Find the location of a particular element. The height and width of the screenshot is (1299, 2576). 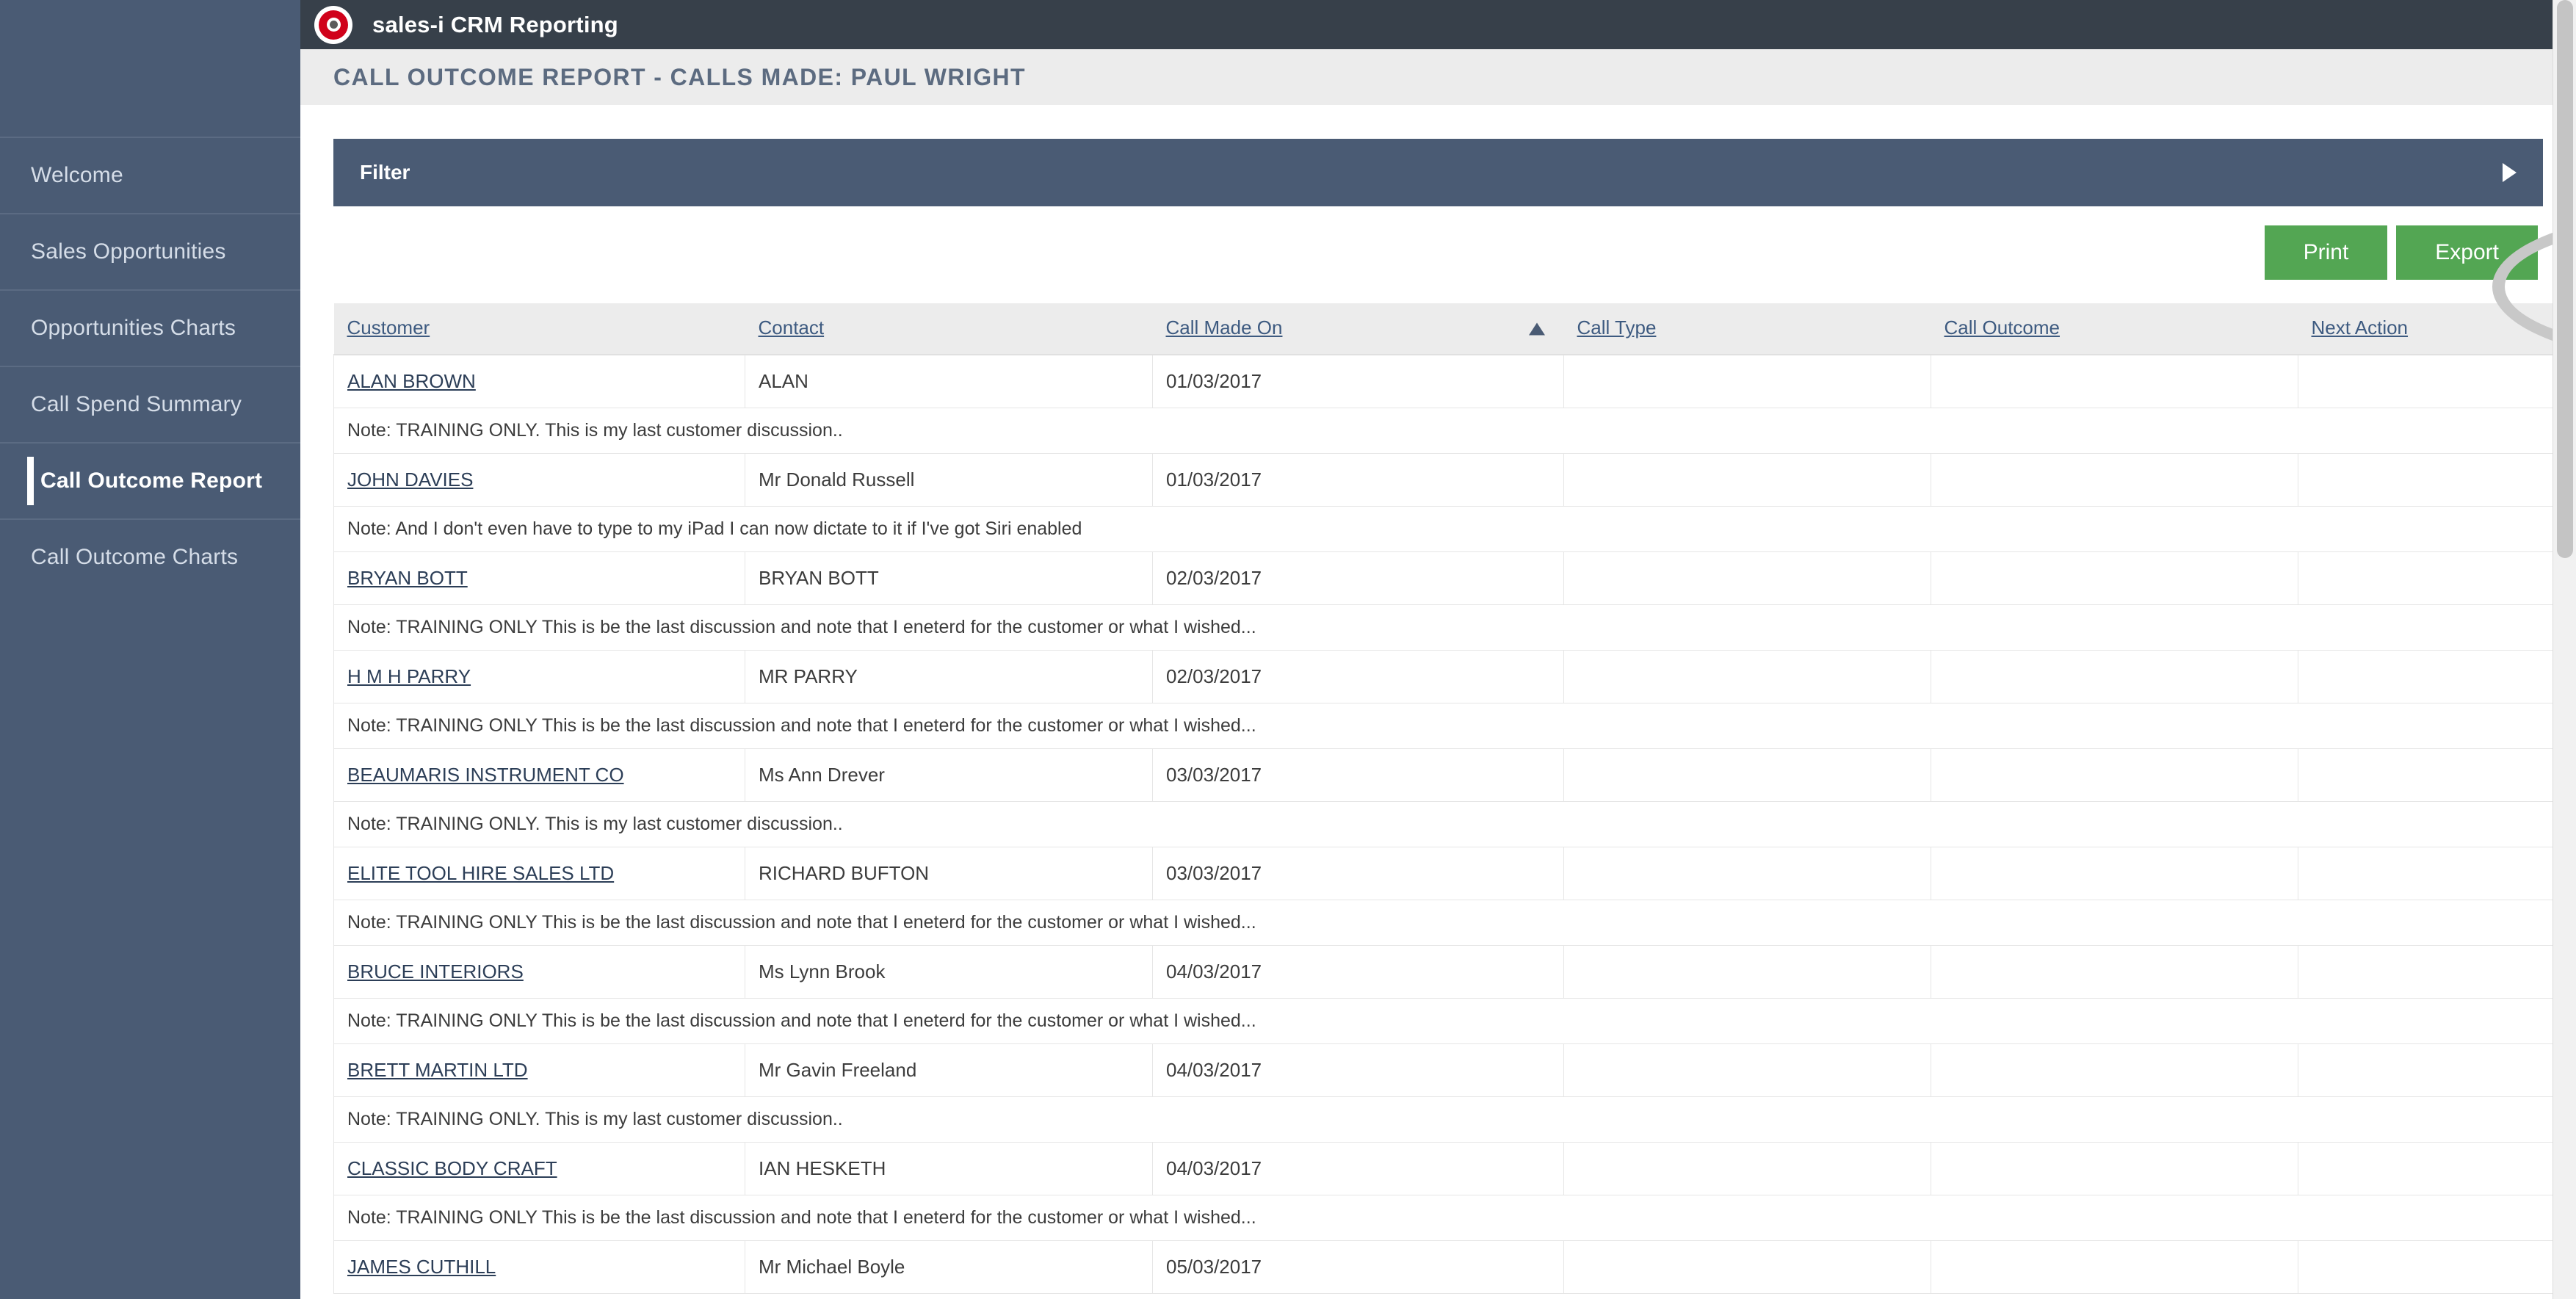

cell-call-made-on: 03/03/2017 is located at coordinates (1358, 873).